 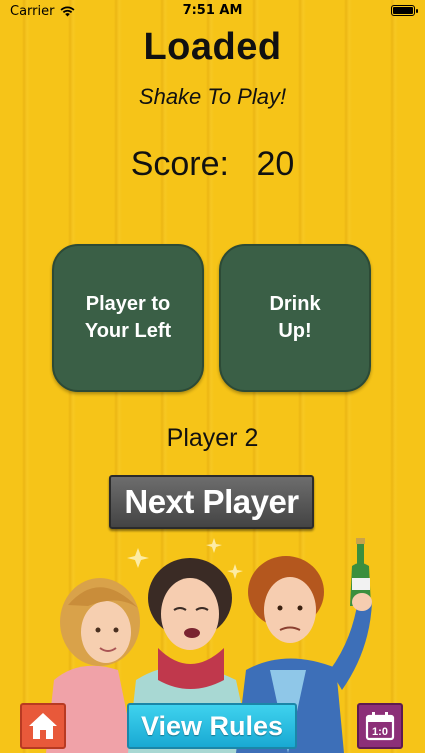 What do you see at coordinates (179, 164) in the screenshot?
I see `score-label: Score:` at bounding box center [179, 164].